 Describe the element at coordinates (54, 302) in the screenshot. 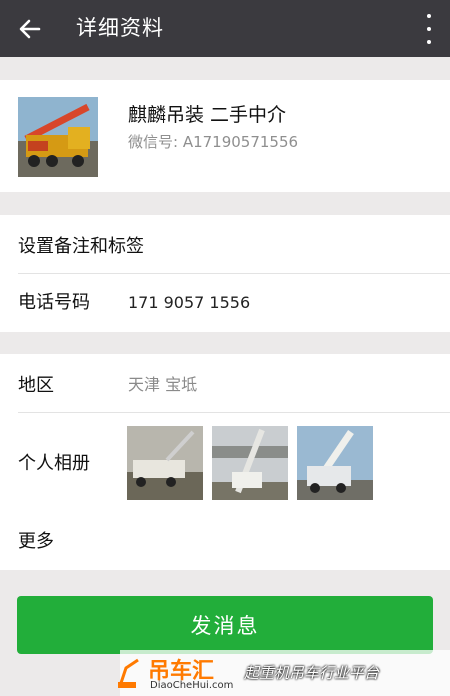

I see `phone-label: 电话号码` at that location.